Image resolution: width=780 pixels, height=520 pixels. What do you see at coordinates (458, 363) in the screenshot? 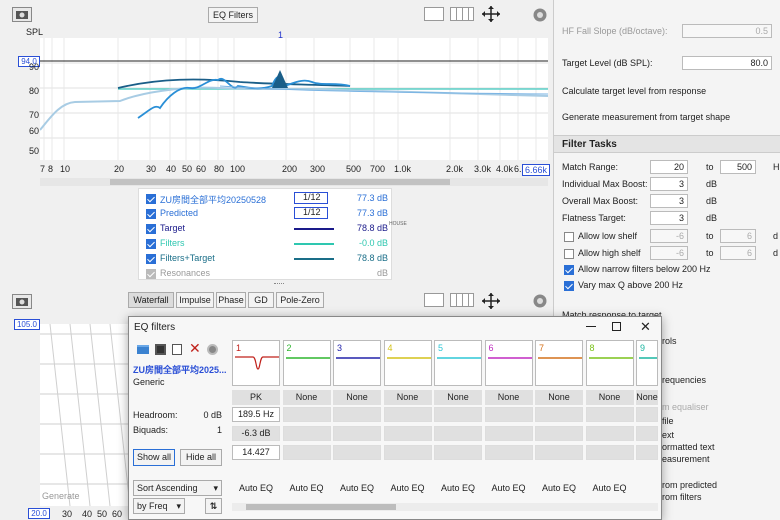
I see `filter-slot-5: 5` at bounding box center [458, 363].